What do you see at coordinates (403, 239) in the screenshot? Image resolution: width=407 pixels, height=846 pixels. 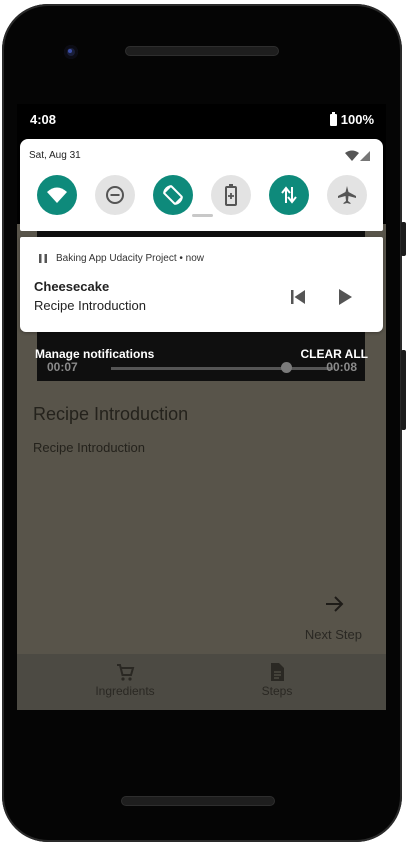 I see `power-button` at bounding box center [403, 239].